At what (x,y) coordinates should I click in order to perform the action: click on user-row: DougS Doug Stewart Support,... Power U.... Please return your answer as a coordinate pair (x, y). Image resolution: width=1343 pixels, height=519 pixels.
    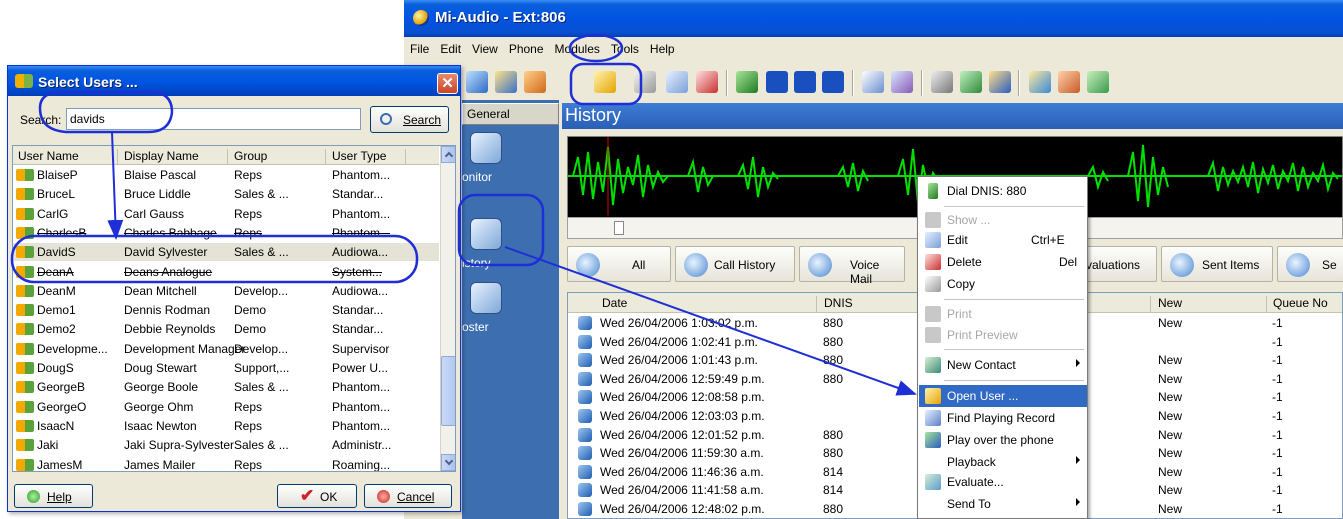
    Looking at the image, I should click on (226, 368).